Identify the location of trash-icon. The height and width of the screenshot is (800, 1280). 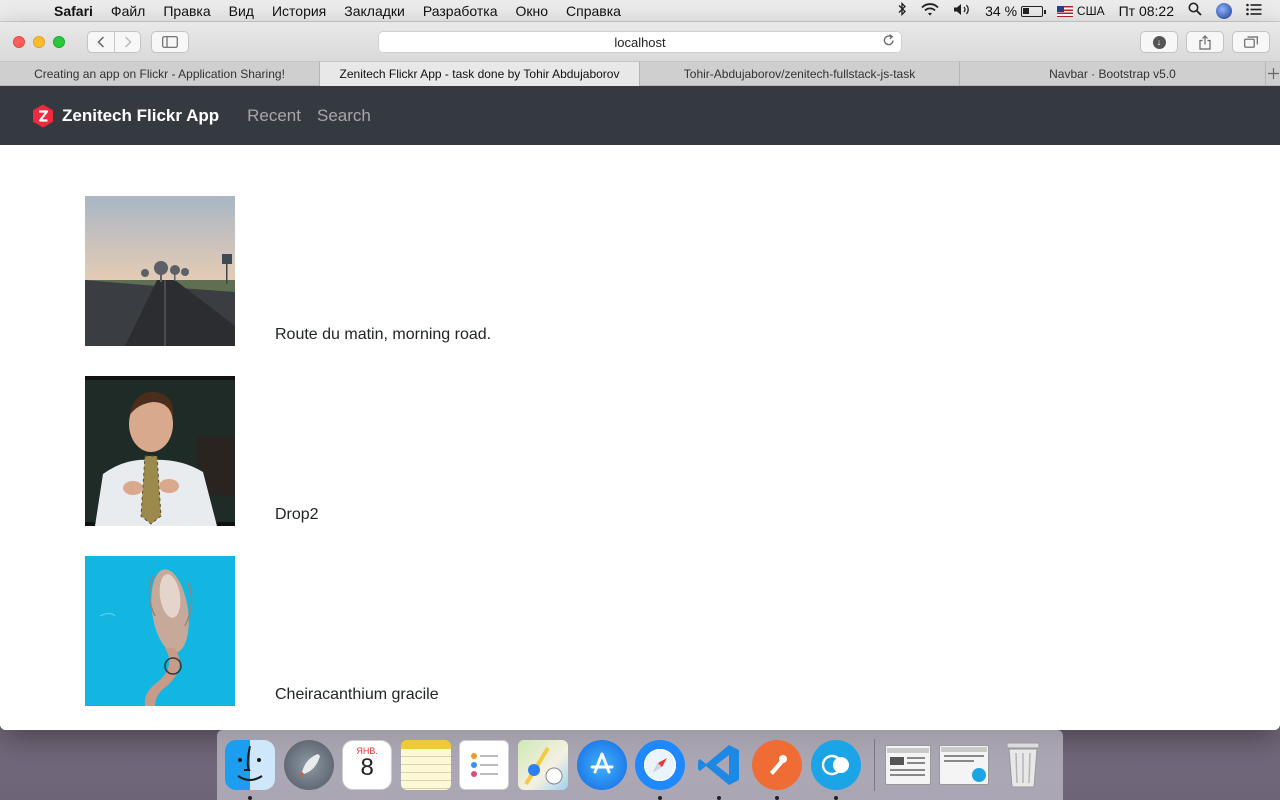
(1023, 765).